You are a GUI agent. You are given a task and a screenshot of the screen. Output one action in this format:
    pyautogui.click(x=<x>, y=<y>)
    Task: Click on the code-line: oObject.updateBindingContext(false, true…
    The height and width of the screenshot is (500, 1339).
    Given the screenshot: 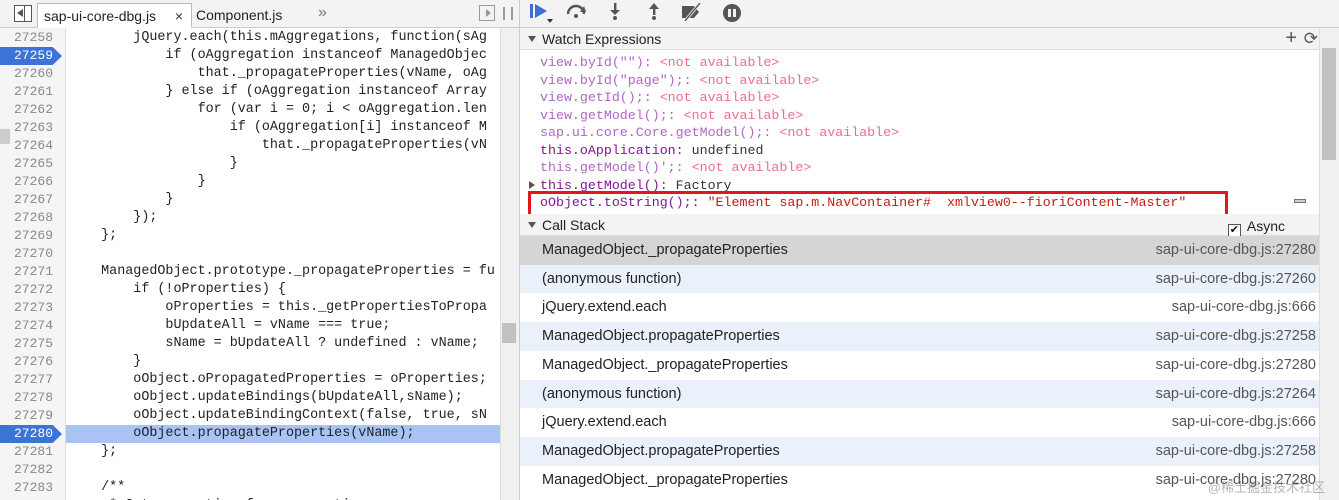 What is the action you would take?
    pyautogui.click(x=283, y=416)
    